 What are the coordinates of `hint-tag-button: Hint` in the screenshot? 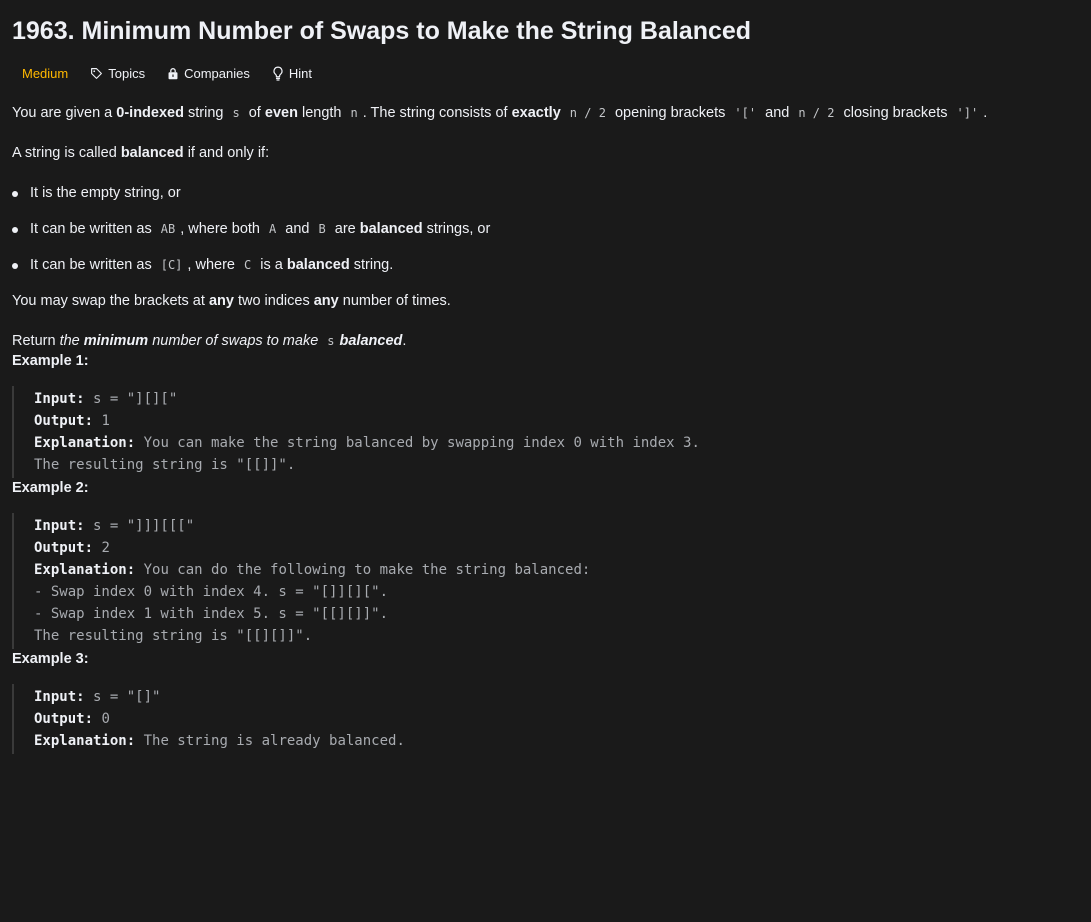 It's located at (292, 73).